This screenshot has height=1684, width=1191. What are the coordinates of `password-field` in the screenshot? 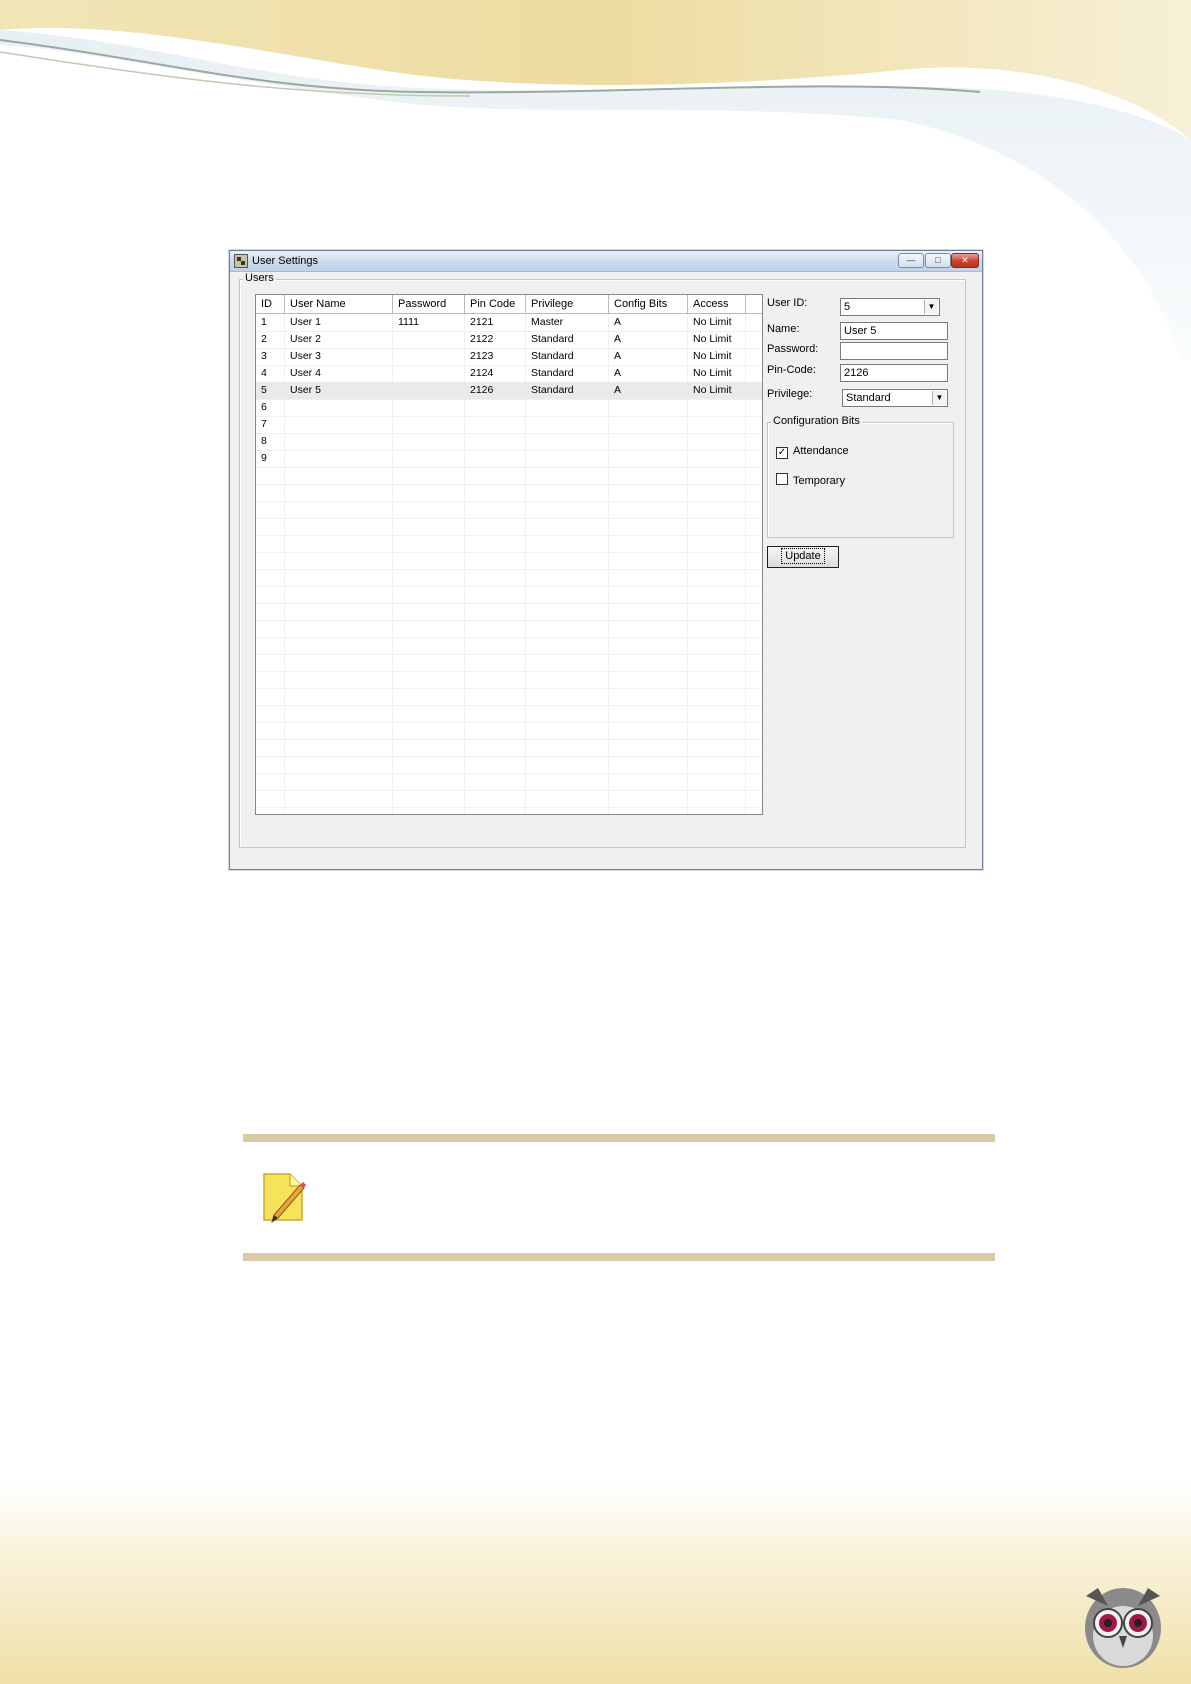 It's located at (894, 351).